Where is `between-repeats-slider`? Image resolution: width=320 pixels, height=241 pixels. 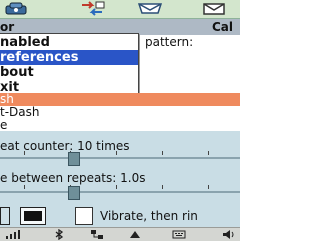 between-repeats-slider is located at coordinates (120, 192).